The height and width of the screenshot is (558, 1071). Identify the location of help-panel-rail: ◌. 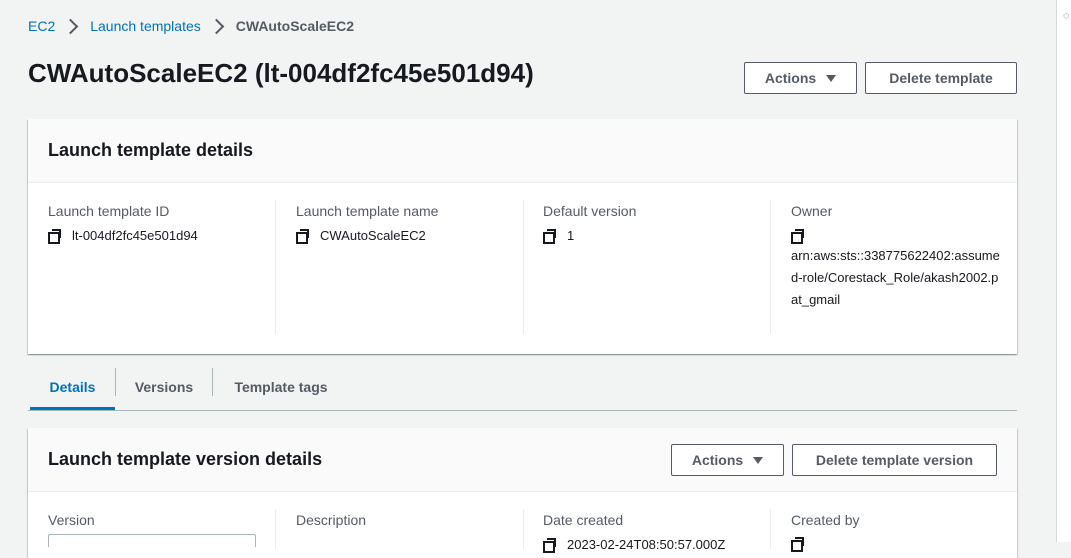
(1063, 271).